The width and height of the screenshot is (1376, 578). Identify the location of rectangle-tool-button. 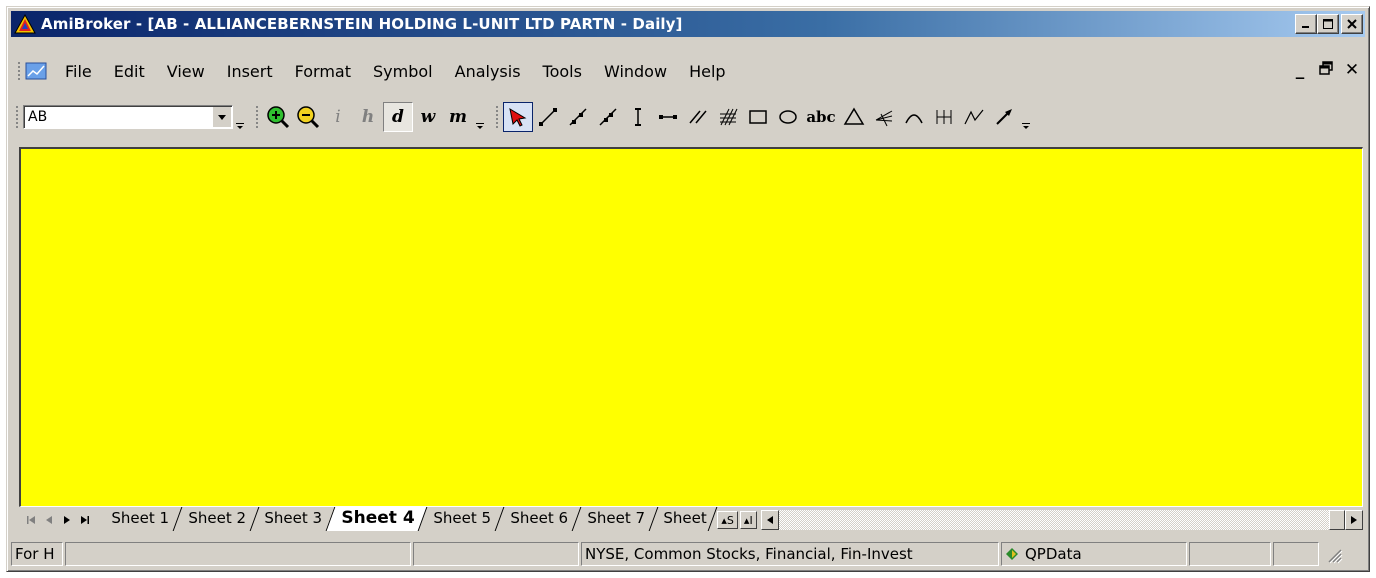
(758, 117).